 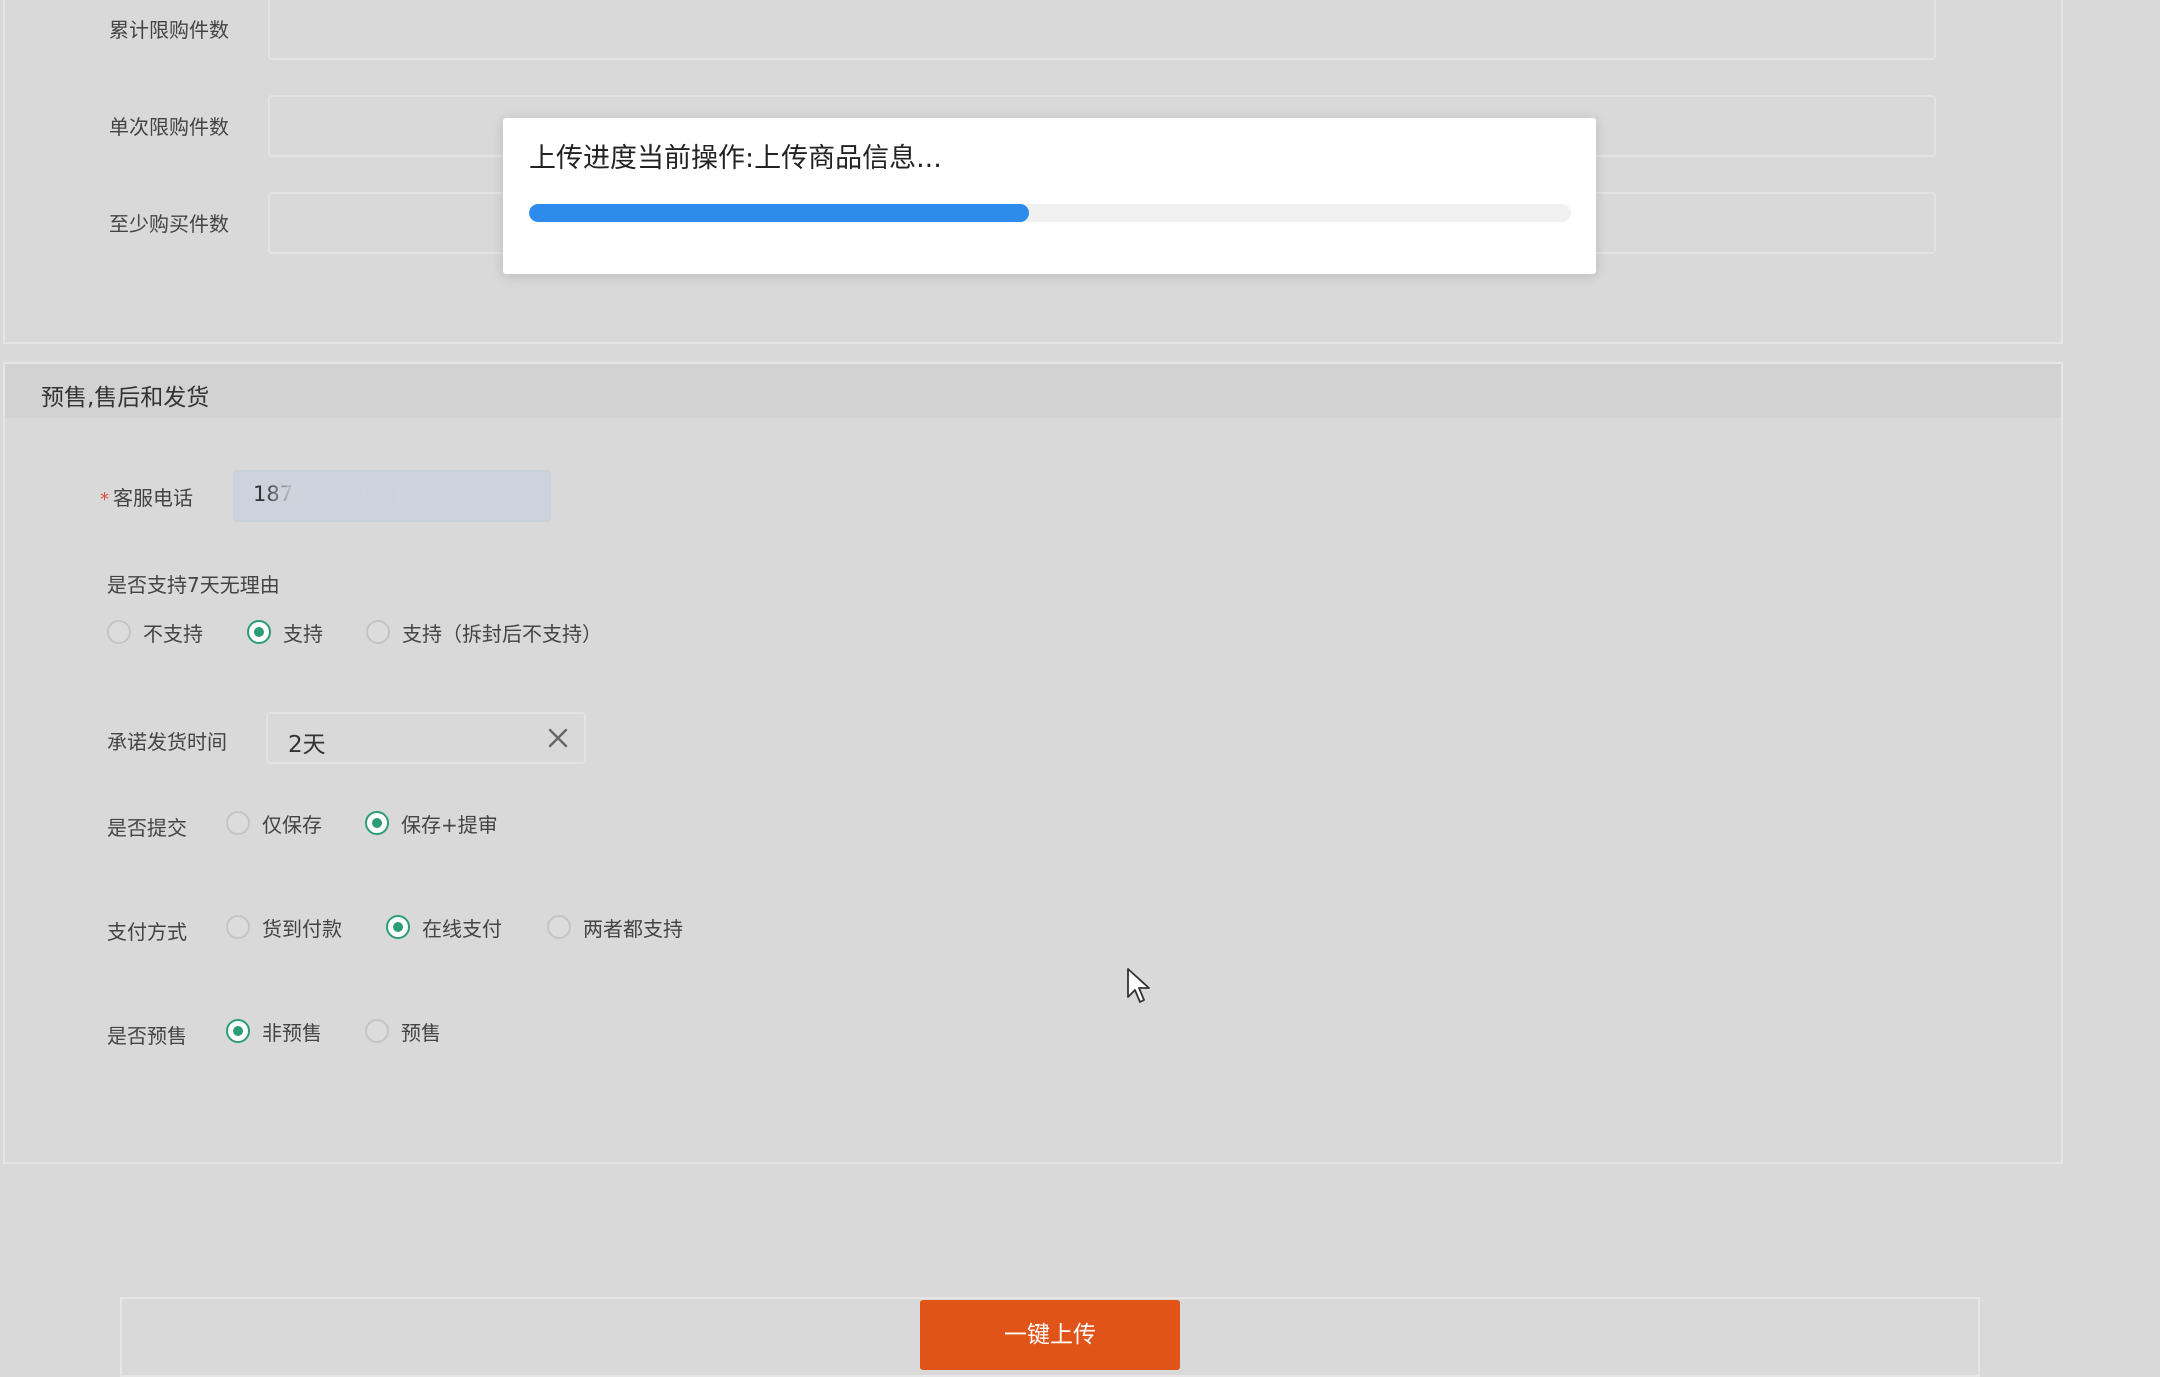 What do you see at coordinates (169, 127) in the screenshot?
I see `single-limit-label: 单次限购件数` at bounding box center [169, 127].